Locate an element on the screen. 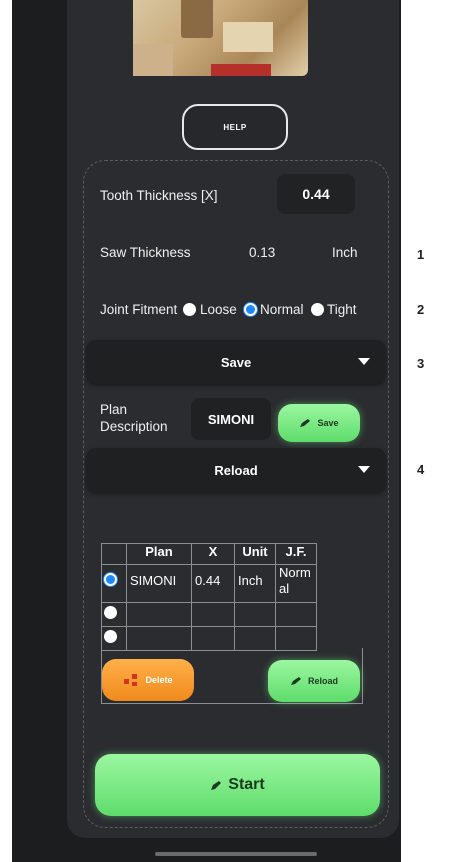  delete-button: Delete is located at coordinates (148, 680).